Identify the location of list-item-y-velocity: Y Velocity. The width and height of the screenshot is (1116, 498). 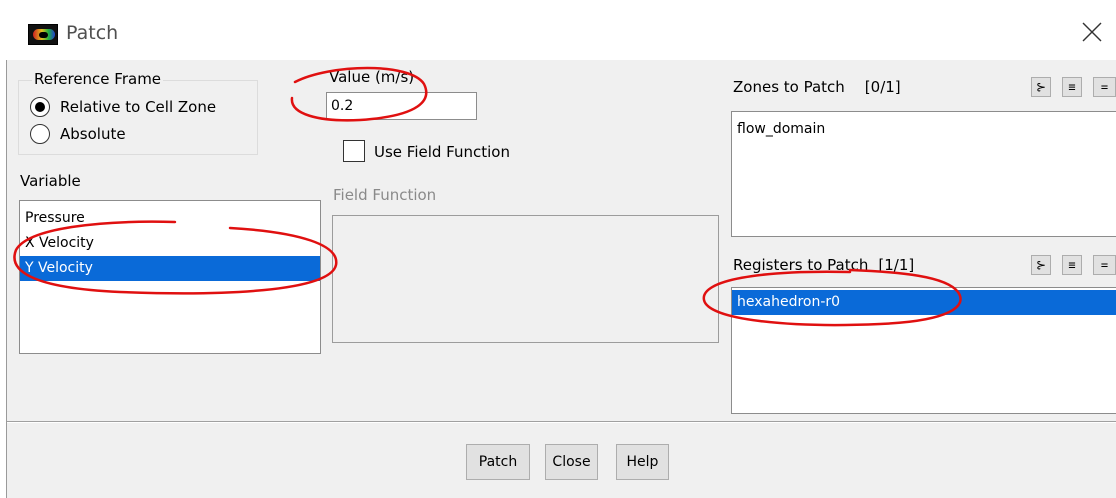
(170, 268).